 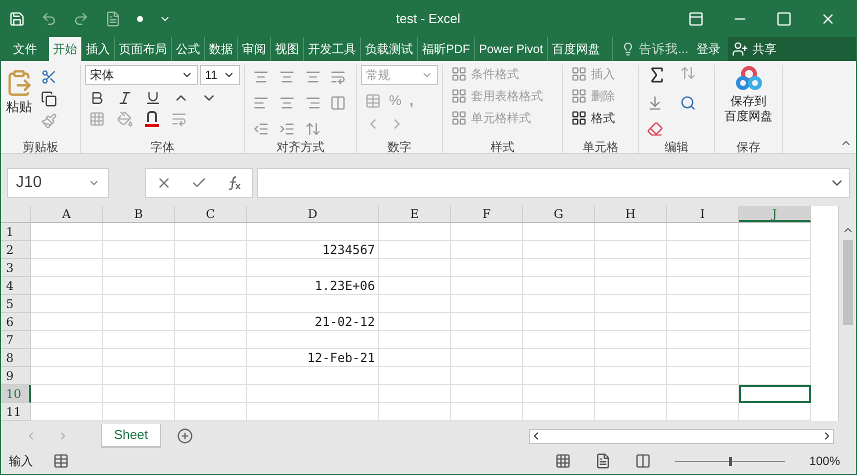 What do you see at coordinates (792, 49) in the screenshot?
I see `share-button: 共享` at bounding box center [792, 49].